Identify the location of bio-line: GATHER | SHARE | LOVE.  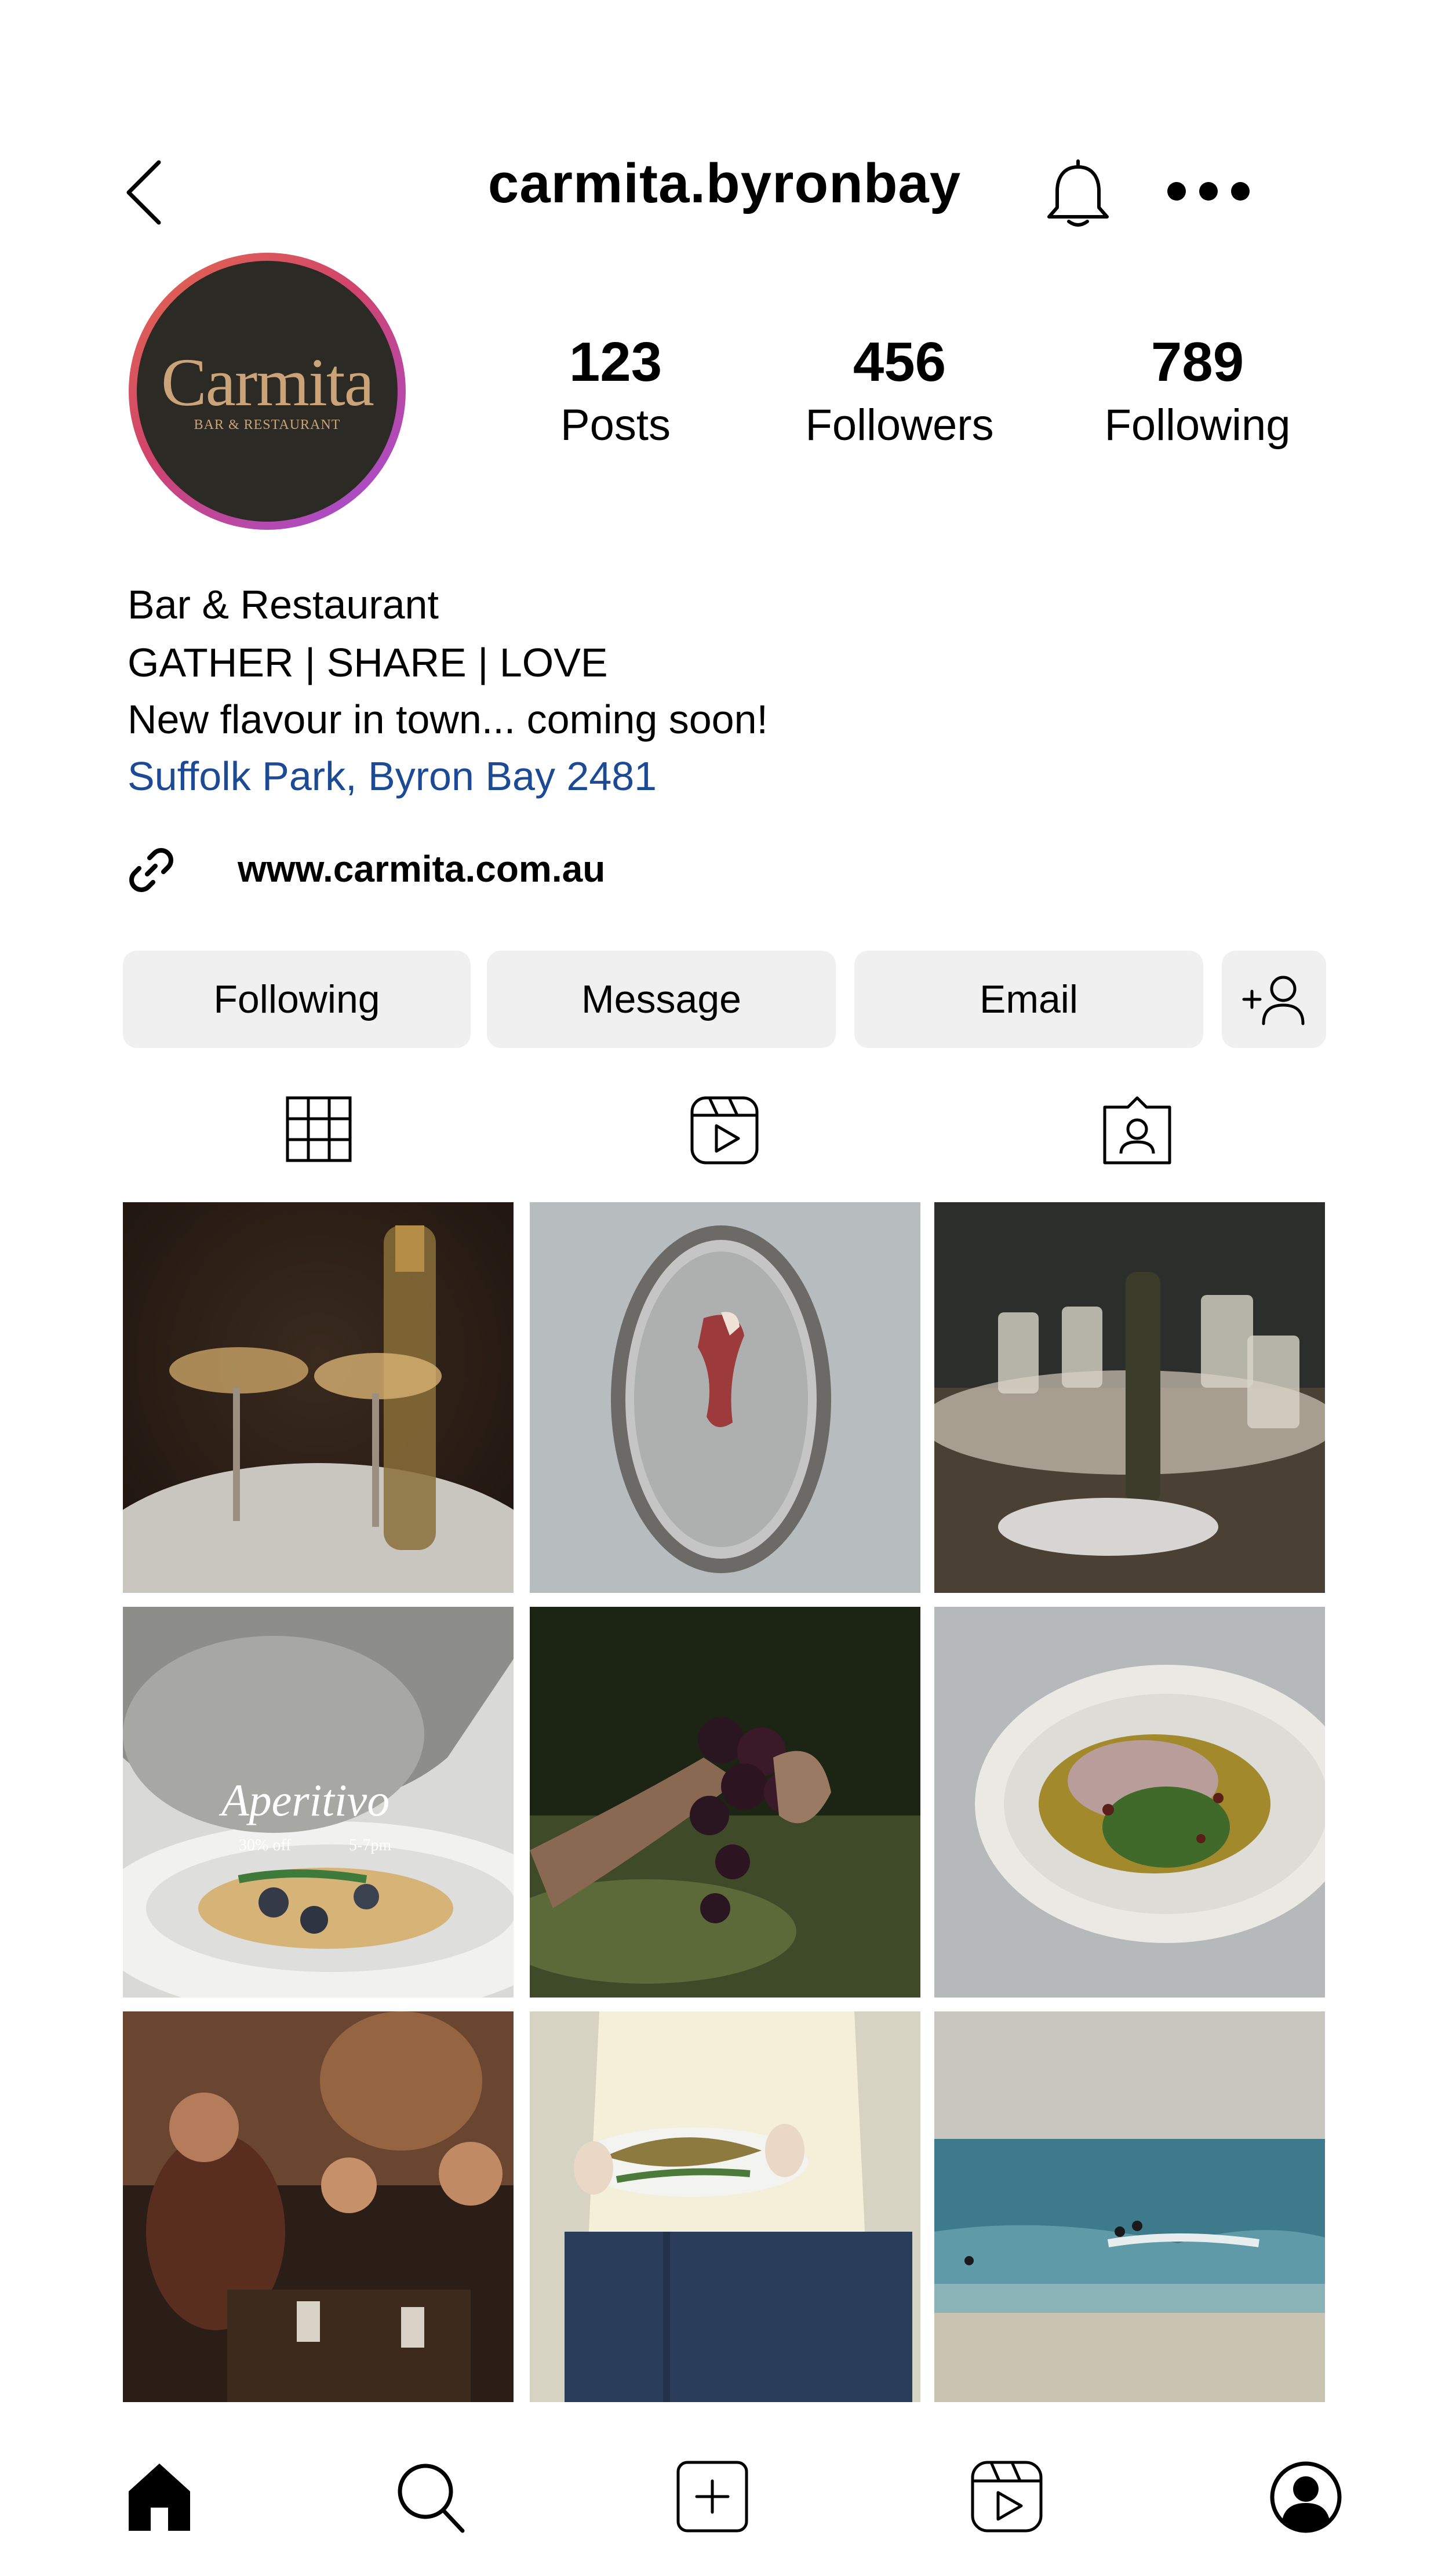
(368, 663).